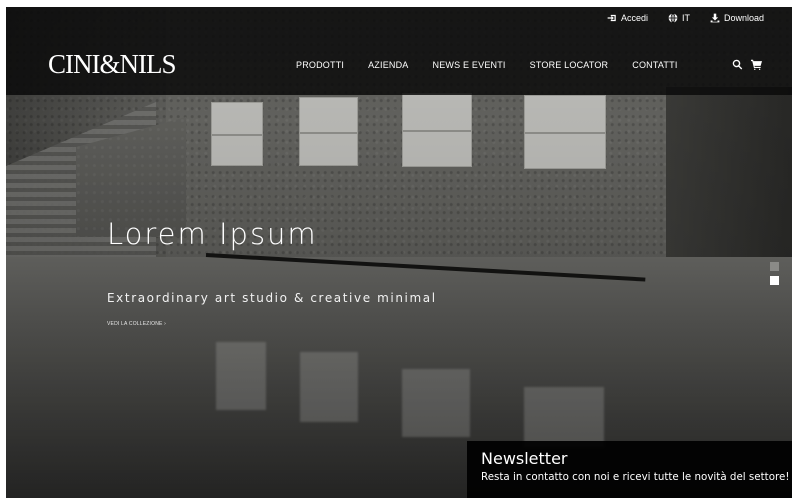 The width and height of the screenshot is (792, 498). I want to click on nav-item-azienda: AZIENDA, so click(388, 65).